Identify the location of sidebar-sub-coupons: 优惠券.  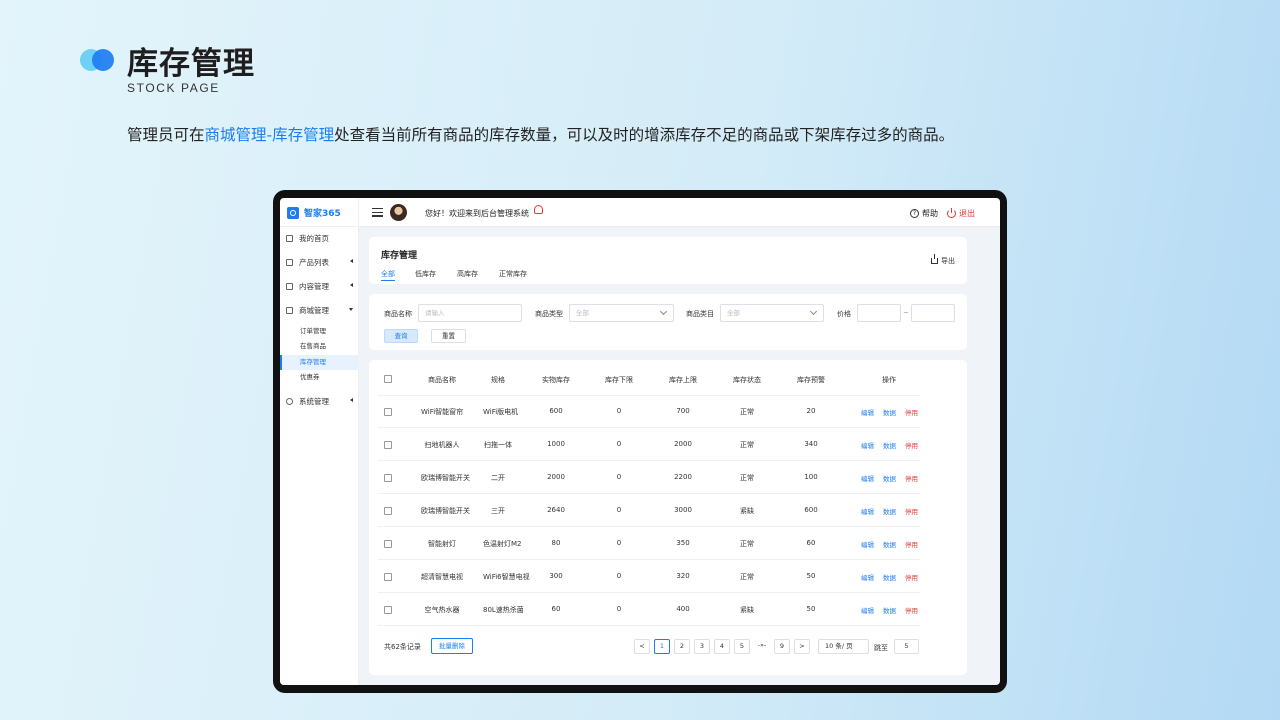
(319, 377).